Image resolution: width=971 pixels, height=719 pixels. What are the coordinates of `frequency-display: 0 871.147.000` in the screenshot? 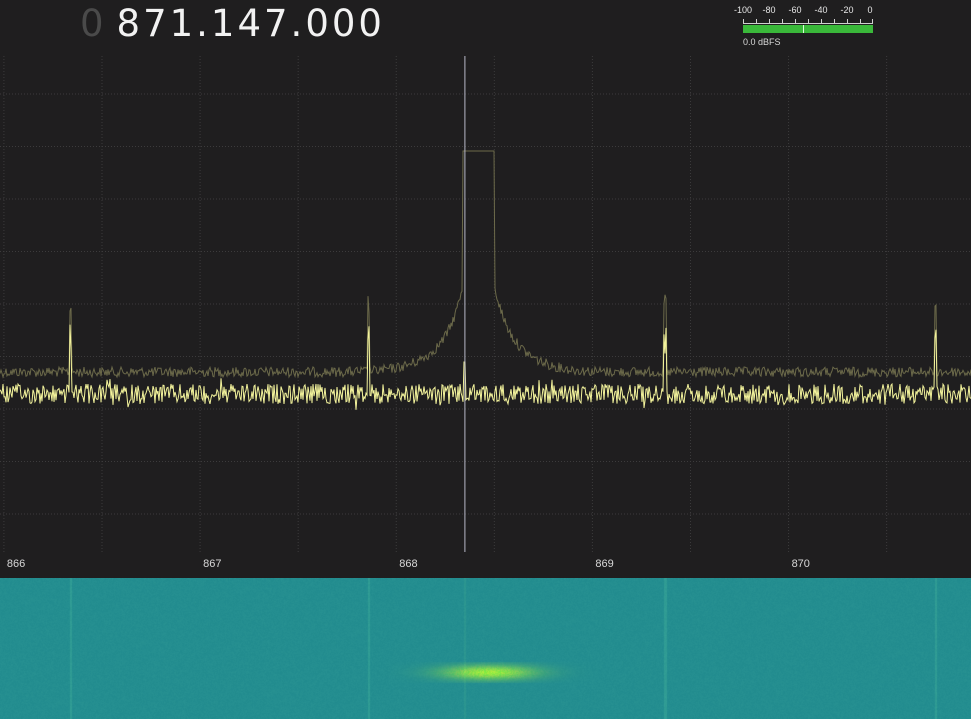 It's located at (232, 24).